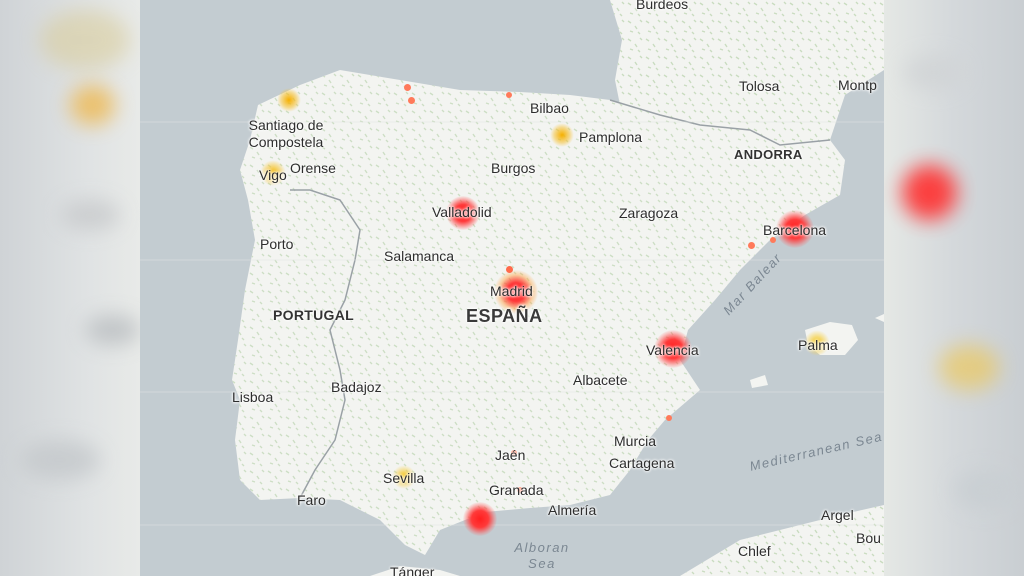  I want to click on city-label-barcelona: Barcelona, so click(795, 230).